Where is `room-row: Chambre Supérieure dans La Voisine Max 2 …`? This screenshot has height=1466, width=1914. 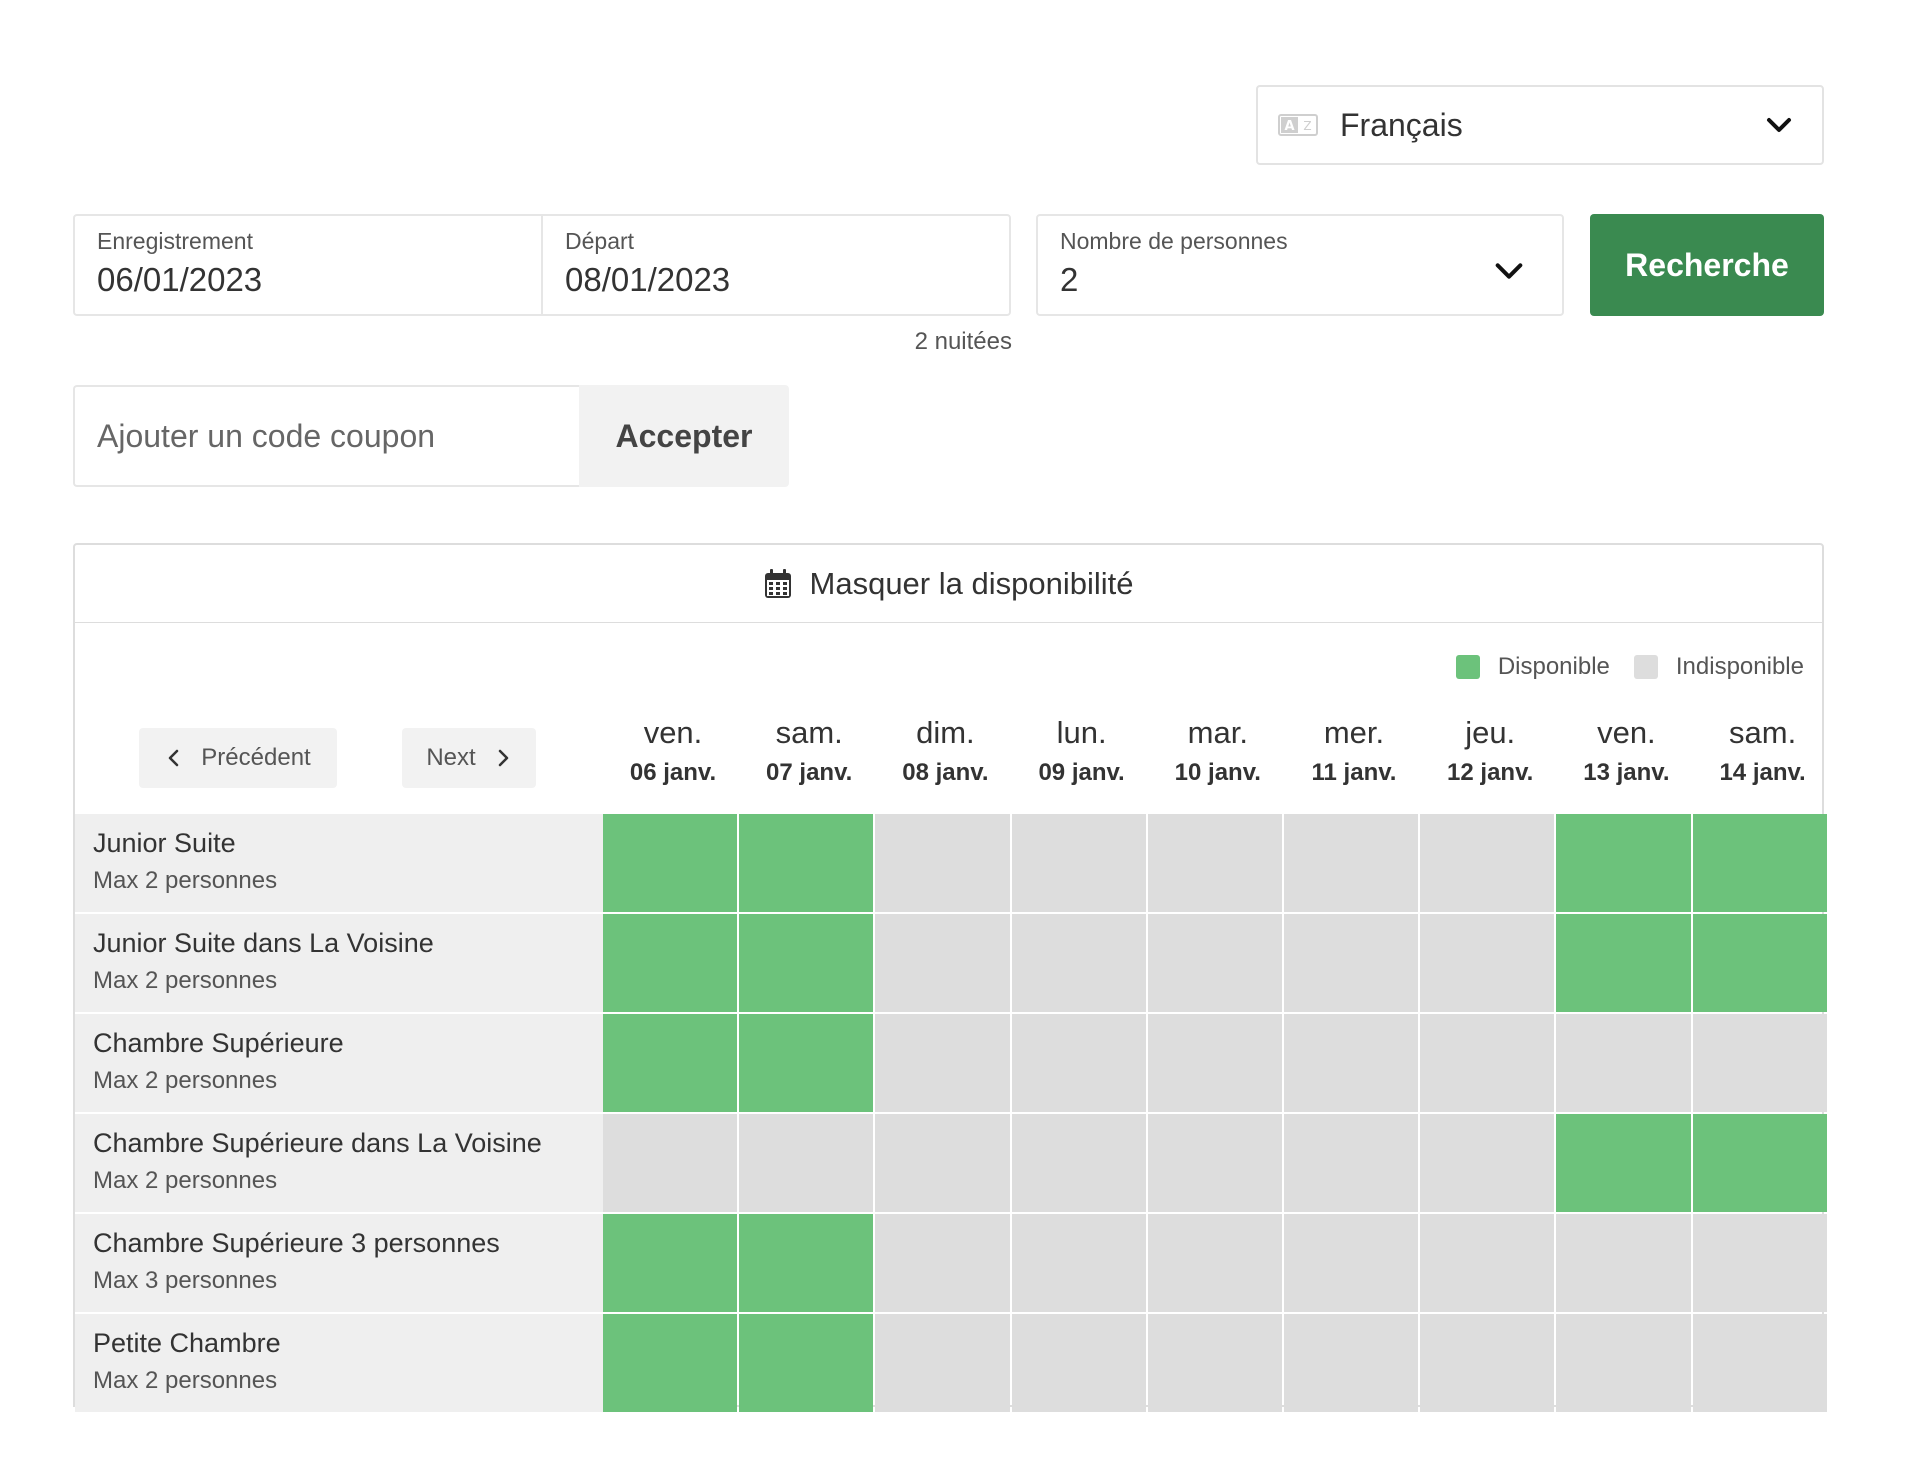
room-row: Chambre Supérieure dans La Voisine Max 2 … is located at coordinates (951, 1164).